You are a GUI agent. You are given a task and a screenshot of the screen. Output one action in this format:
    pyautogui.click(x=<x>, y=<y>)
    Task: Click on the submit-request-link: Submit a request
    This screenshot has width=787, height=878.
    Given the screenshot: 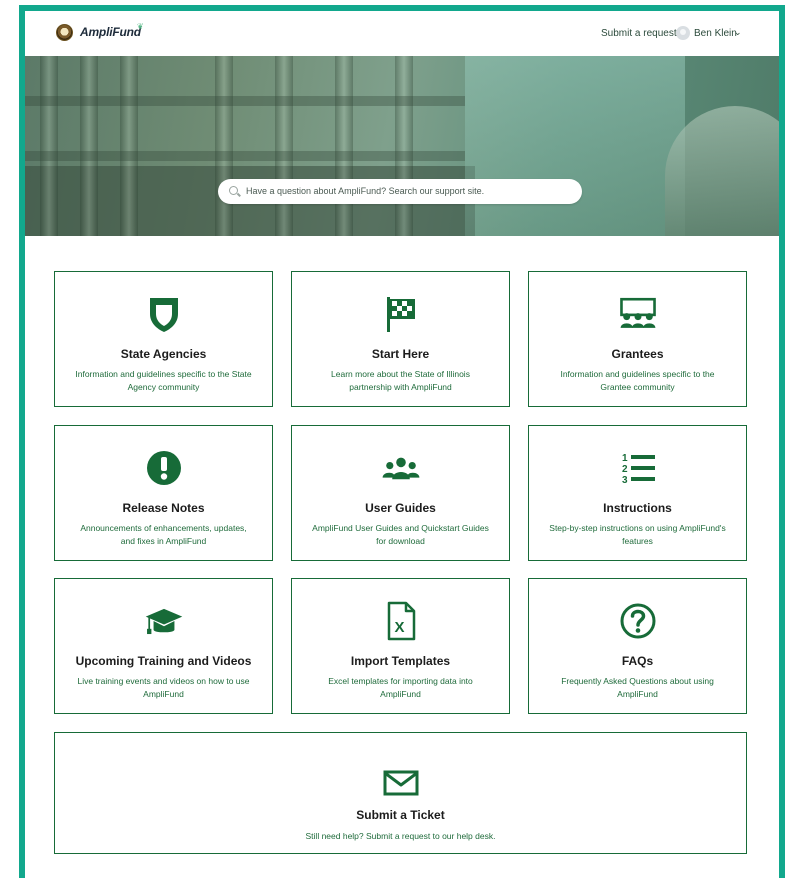 What is the action you would take?
    pyautogui.click(x=639, y=33)
    